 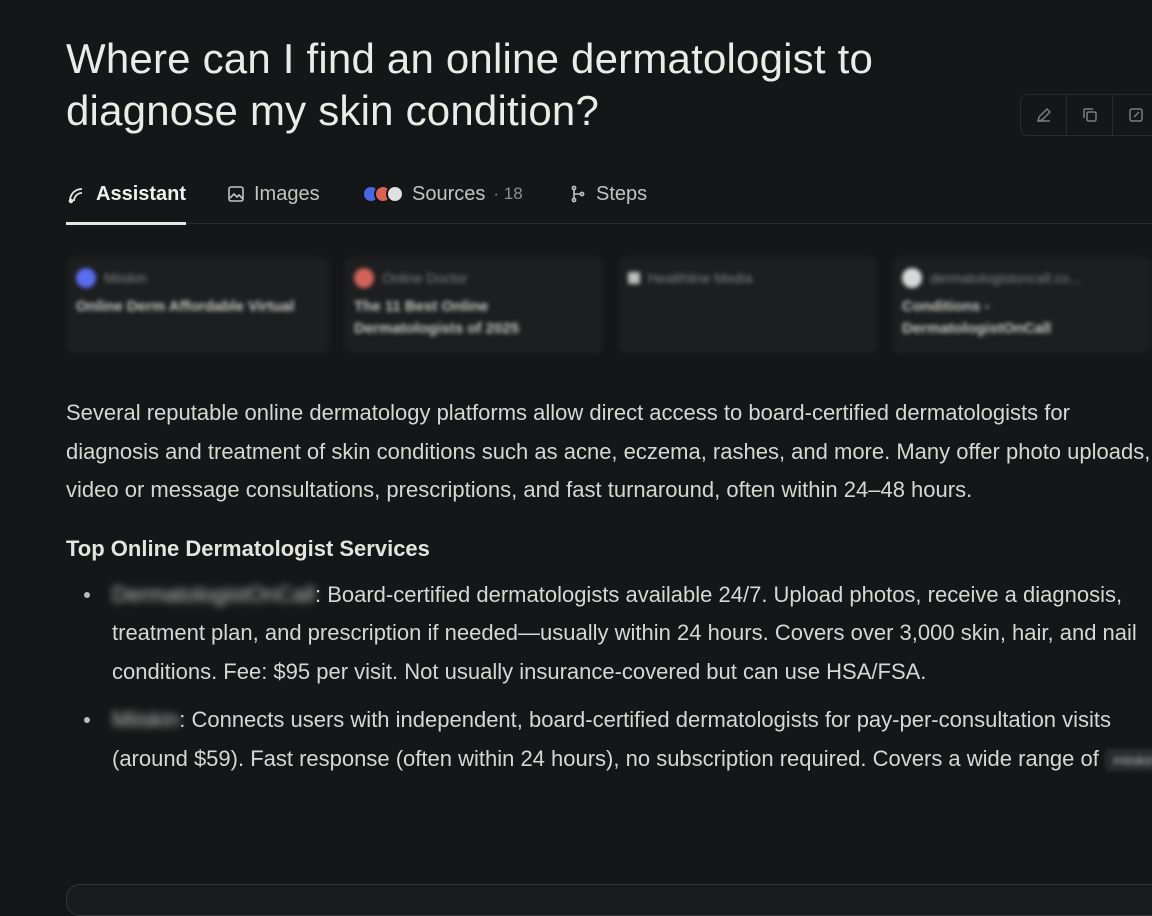 What do you see at coordinates (700, 278) in the screenshot?
I see `source-name: Healthline Media` at bounding box center [700, 278].